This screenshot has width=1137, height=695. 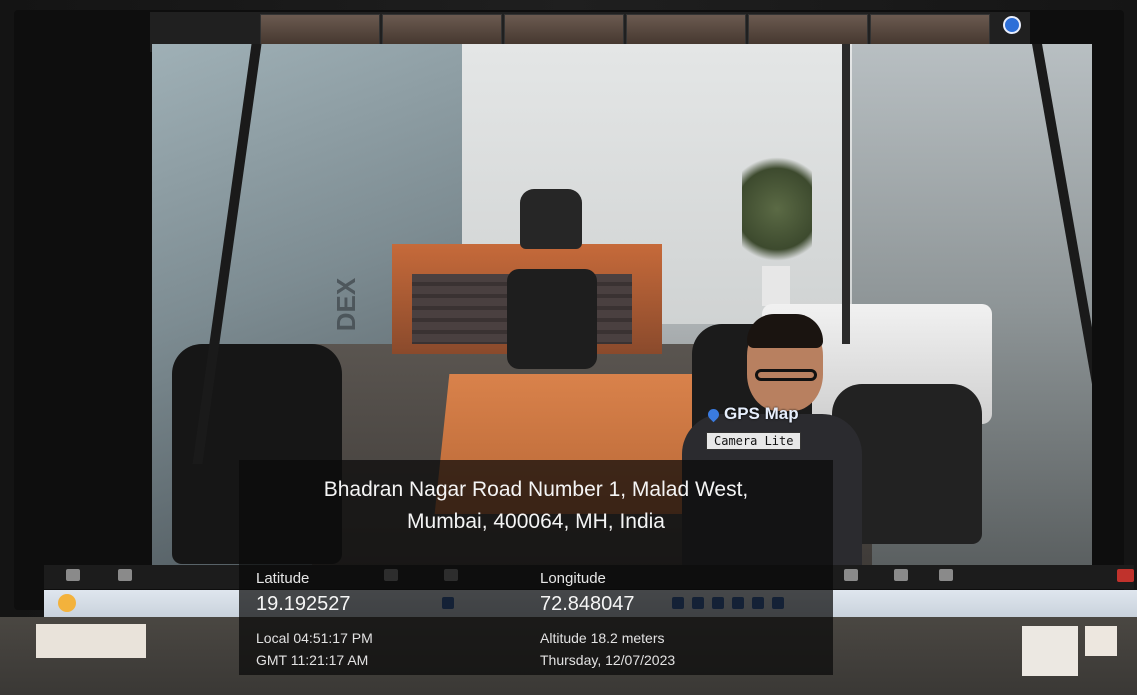 What do you see at coordinates (785, 331) in the screenshot?
I see `person-hair` at bounding box center [785, 331].